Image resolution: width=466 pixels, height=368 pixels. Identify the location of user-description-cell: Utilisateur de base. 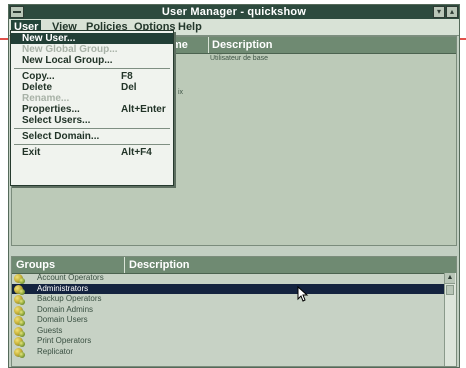
(239, 58).